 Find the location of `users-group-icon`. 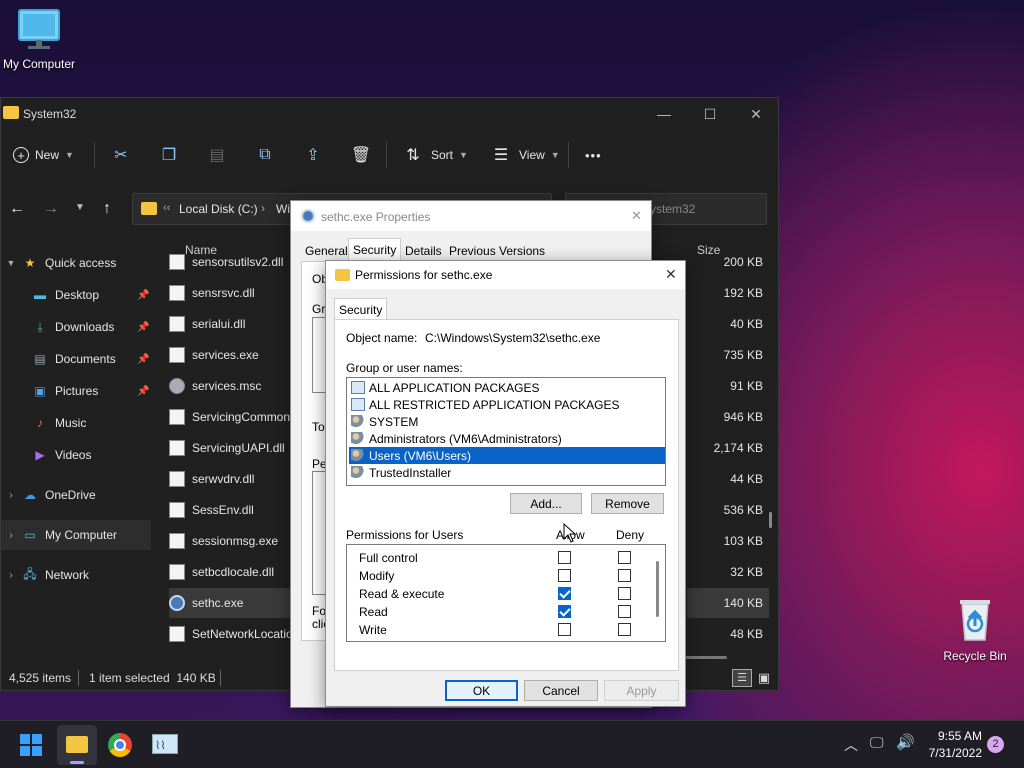

users-group-icon is located at coordinates (358, 472).